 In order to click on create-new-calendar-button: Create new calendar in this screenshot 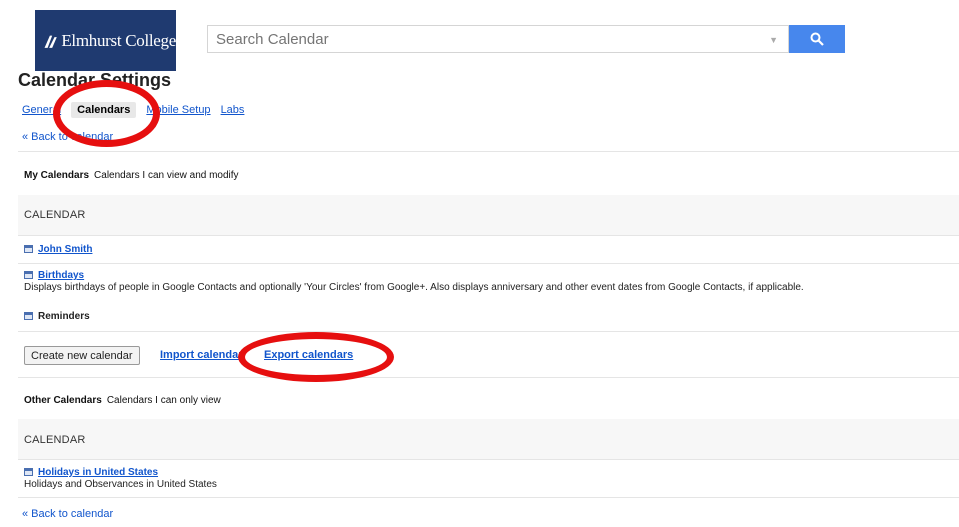, I will do `click(82, 355)`.